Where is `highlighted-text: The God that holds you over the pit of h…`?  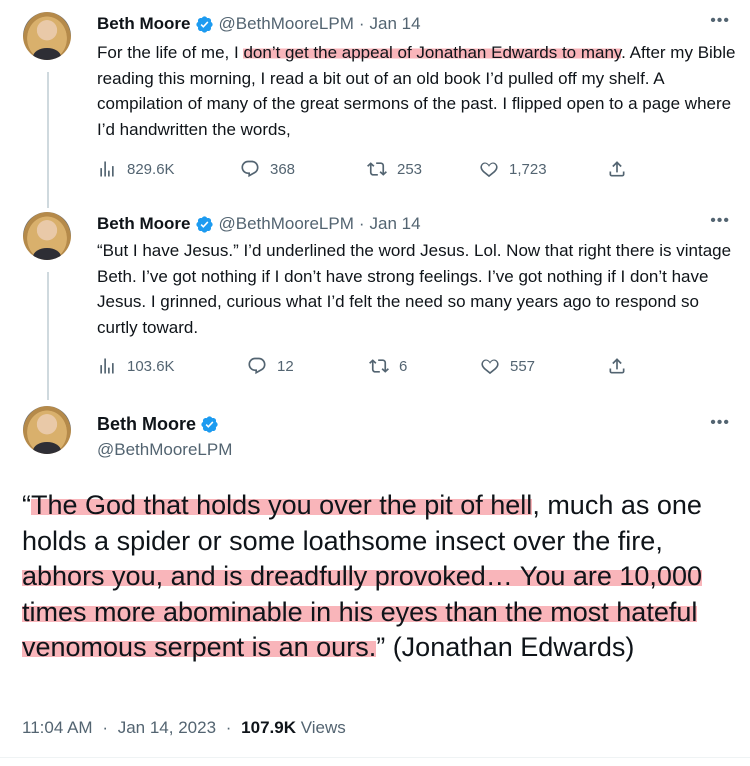
highlighted-text: The God that holds you over the pit of h… is located at coordinates (282, 505).